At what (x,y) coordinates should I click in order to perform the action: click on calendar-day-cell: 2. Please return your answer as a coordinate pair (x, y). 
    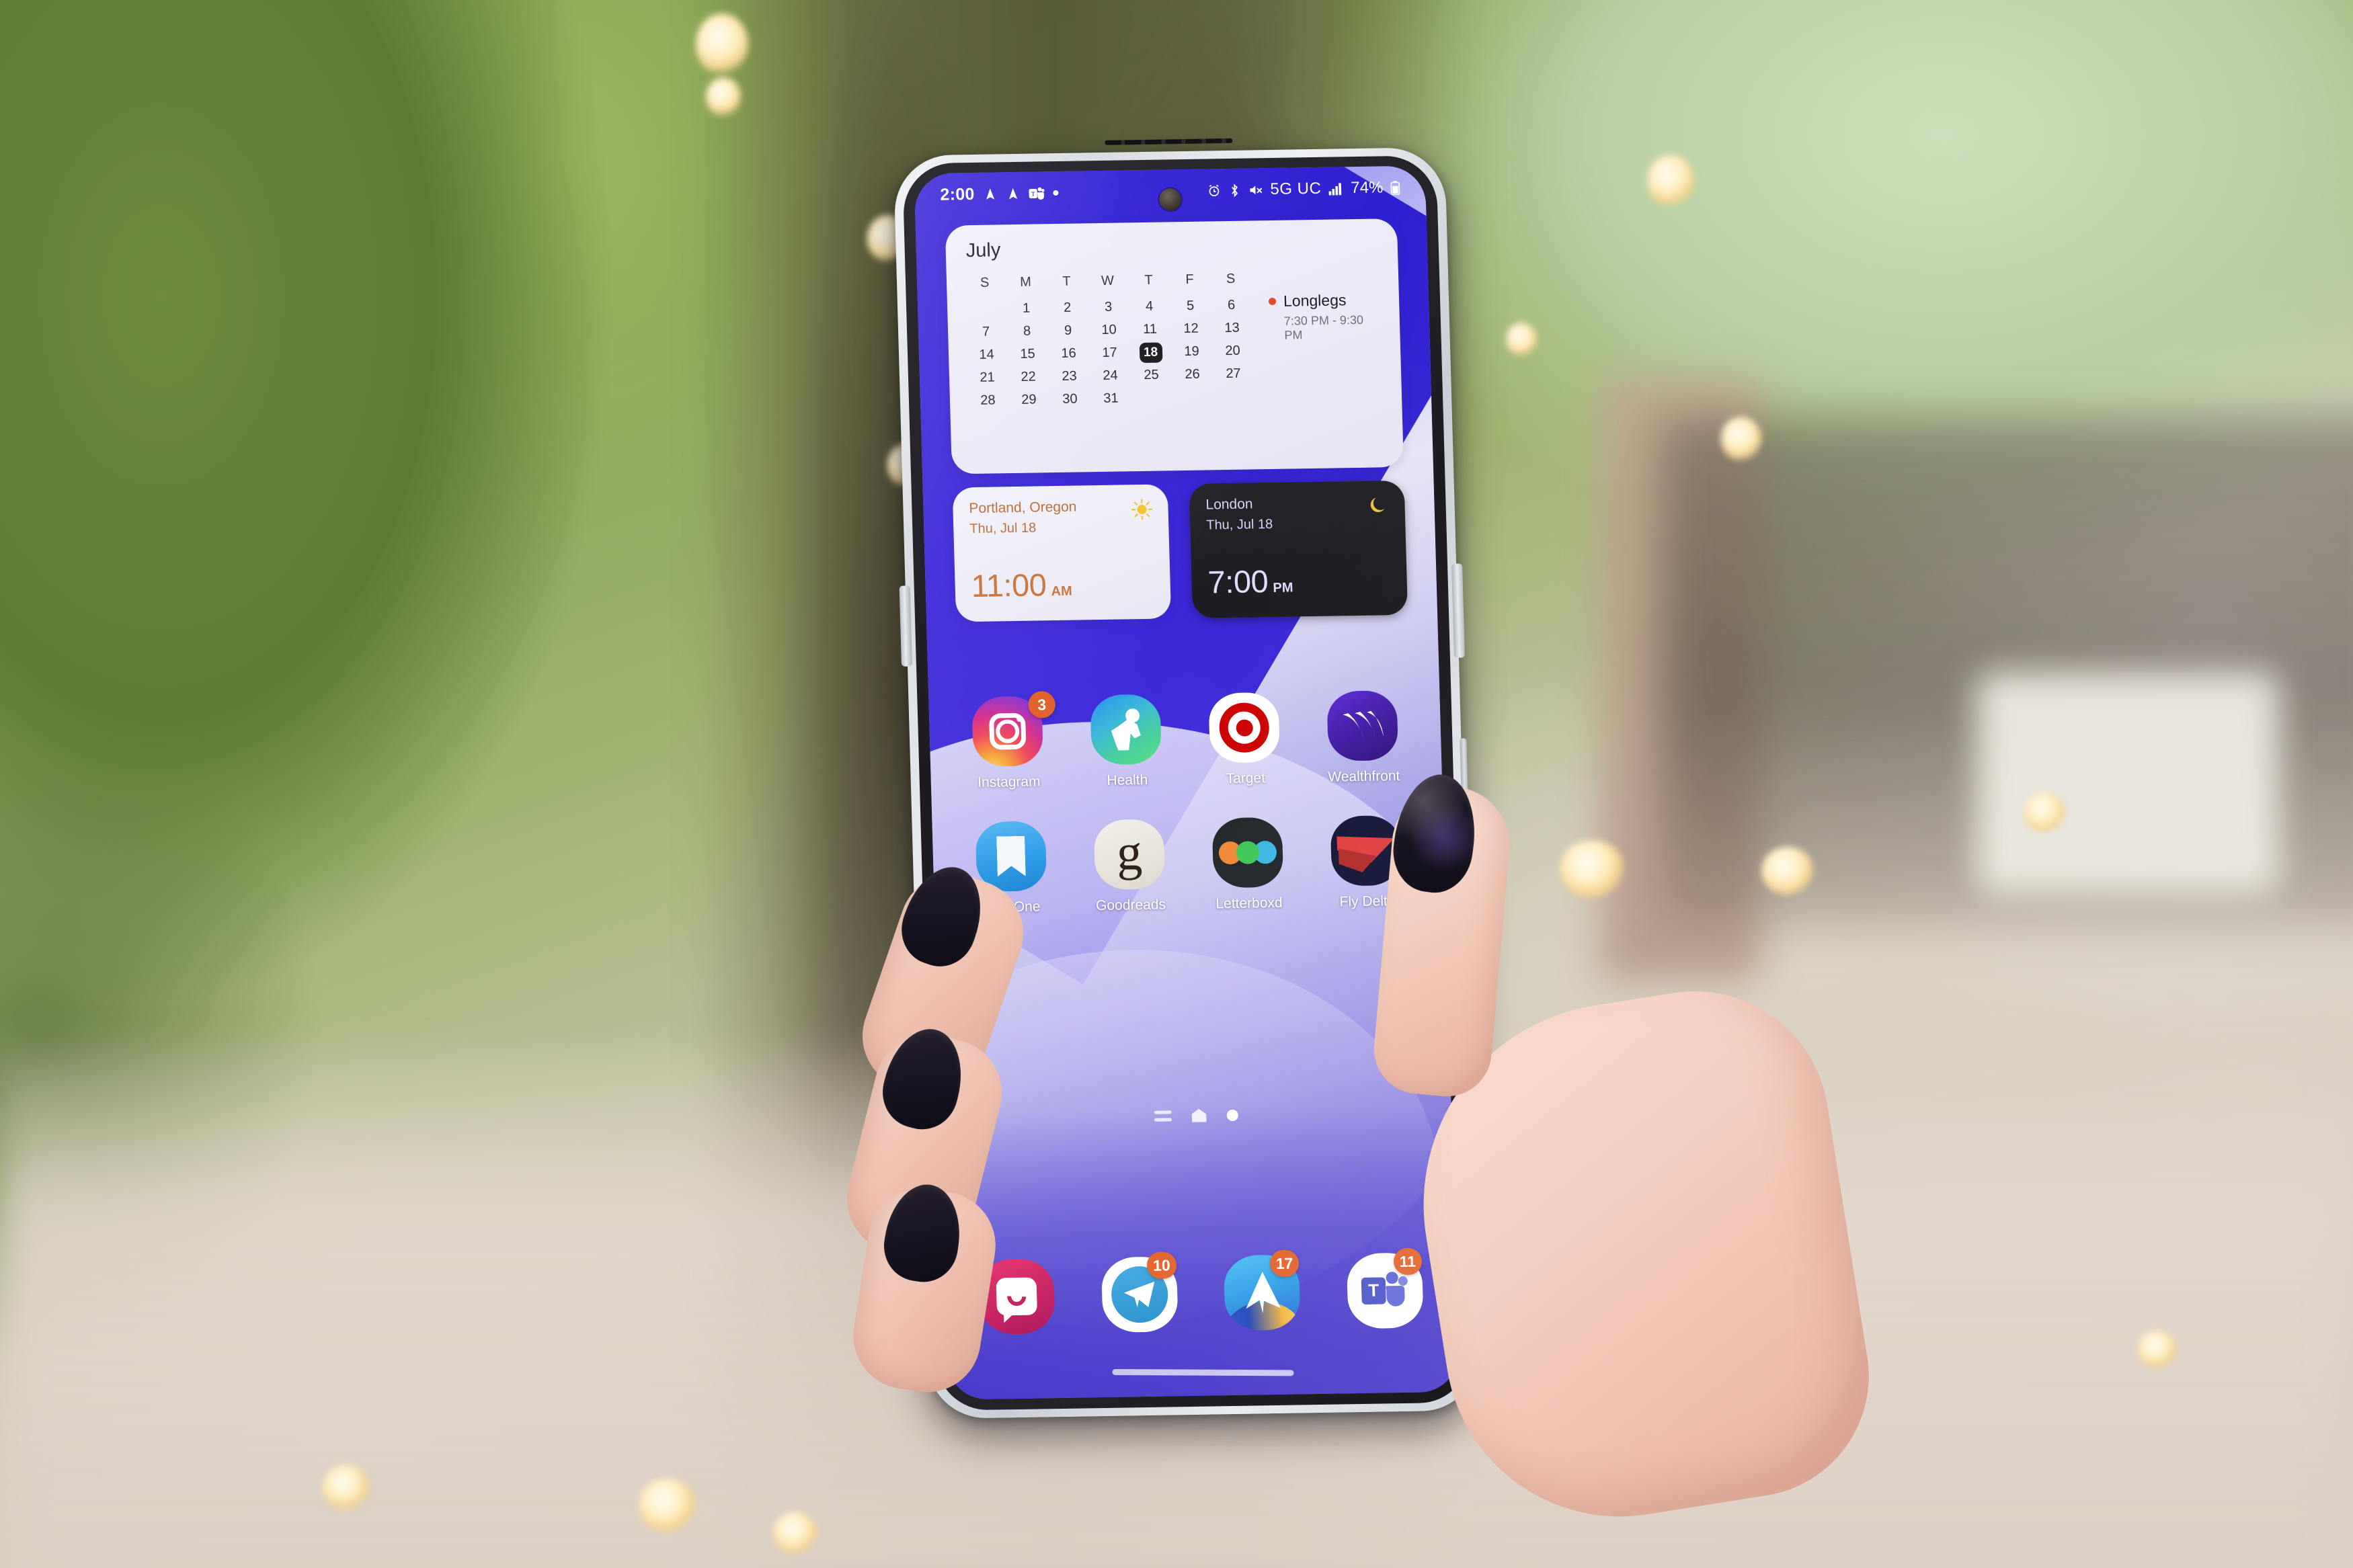
    Looking at the image, I should click on (1067, 307).